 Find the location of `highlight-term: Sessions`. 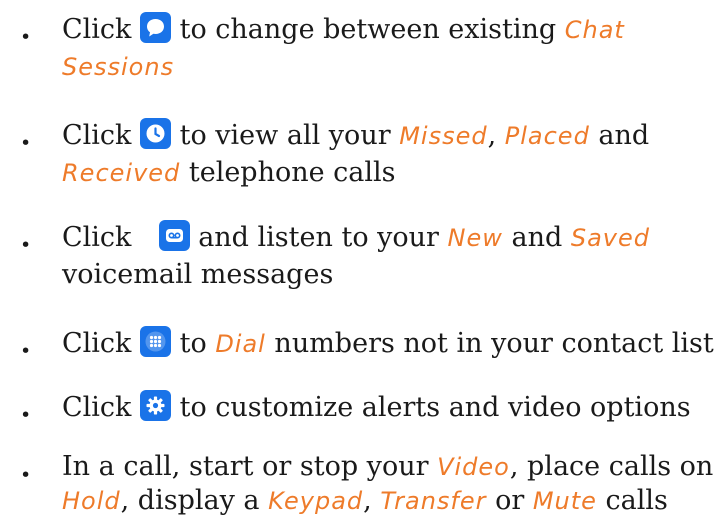

highlight-term: Sessions is located at coordinates (118, 67).